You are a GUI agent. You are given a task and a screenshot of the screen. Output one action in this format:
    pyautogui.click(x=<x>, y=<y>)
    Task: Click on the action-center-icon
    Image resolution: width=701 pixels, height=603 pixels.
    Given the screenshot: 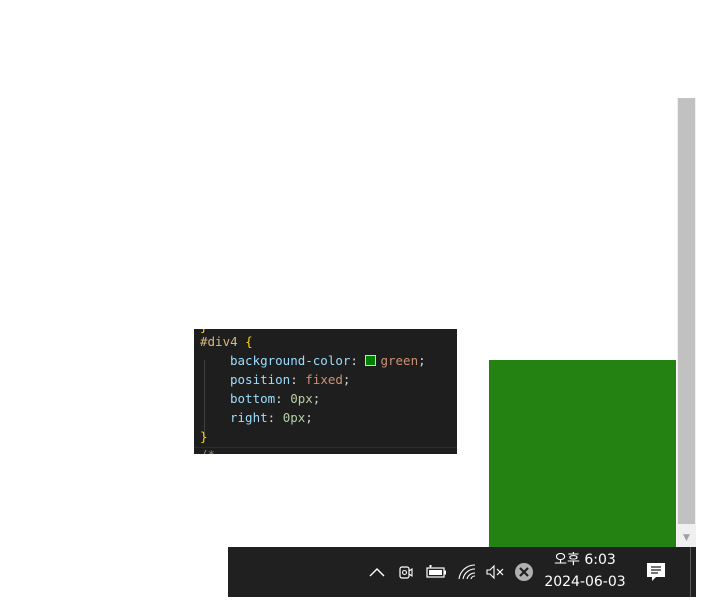 What is the action you would take?
    pyautogui.click(x=656, y=572)
    